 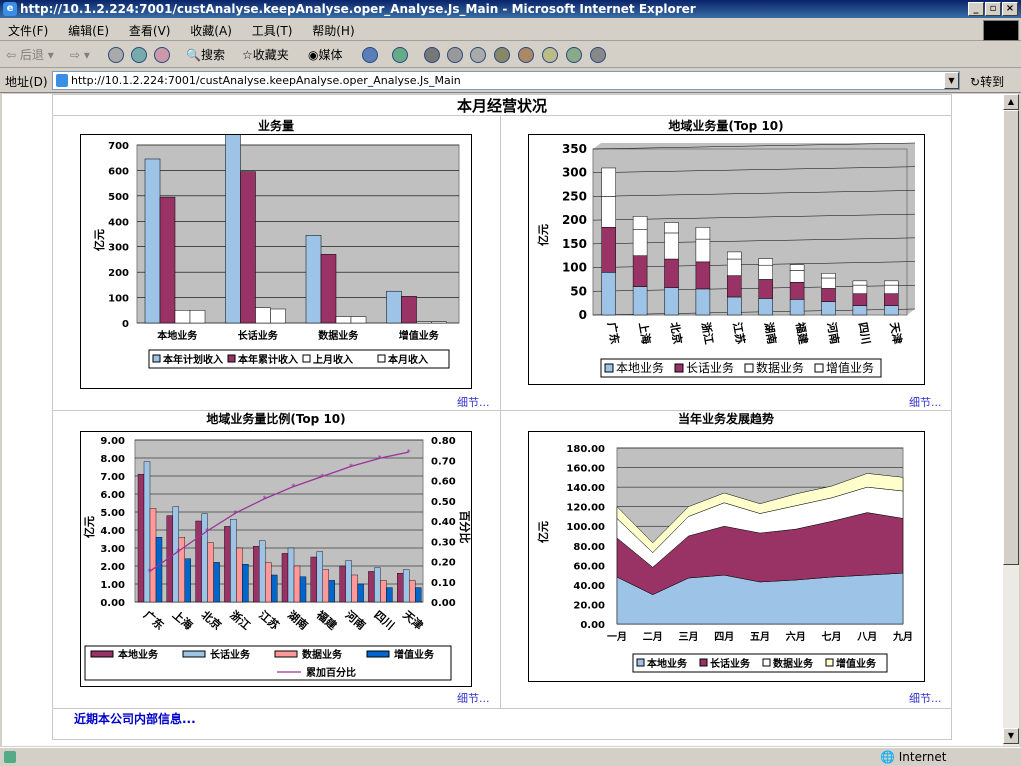 I want to click on refresh-icon, so click(x=139, y=55).